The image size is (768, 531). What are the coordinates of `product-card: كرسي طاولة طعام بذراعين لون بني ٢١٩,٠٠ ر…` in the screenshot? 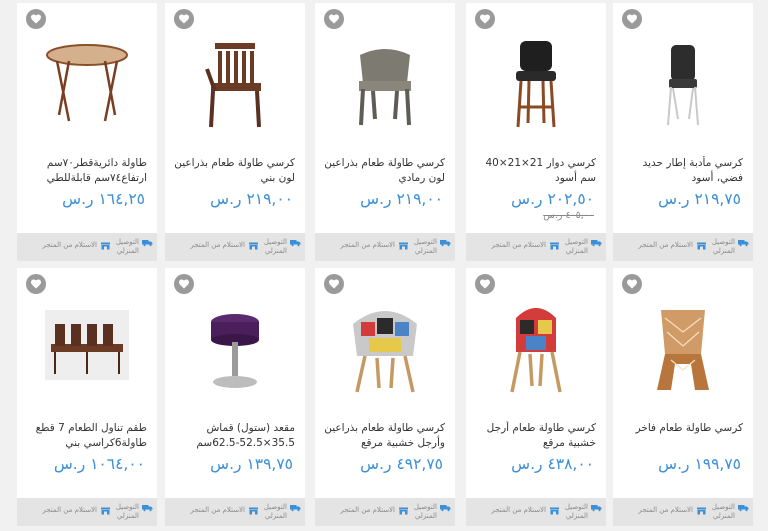 It's located at (235, 132).